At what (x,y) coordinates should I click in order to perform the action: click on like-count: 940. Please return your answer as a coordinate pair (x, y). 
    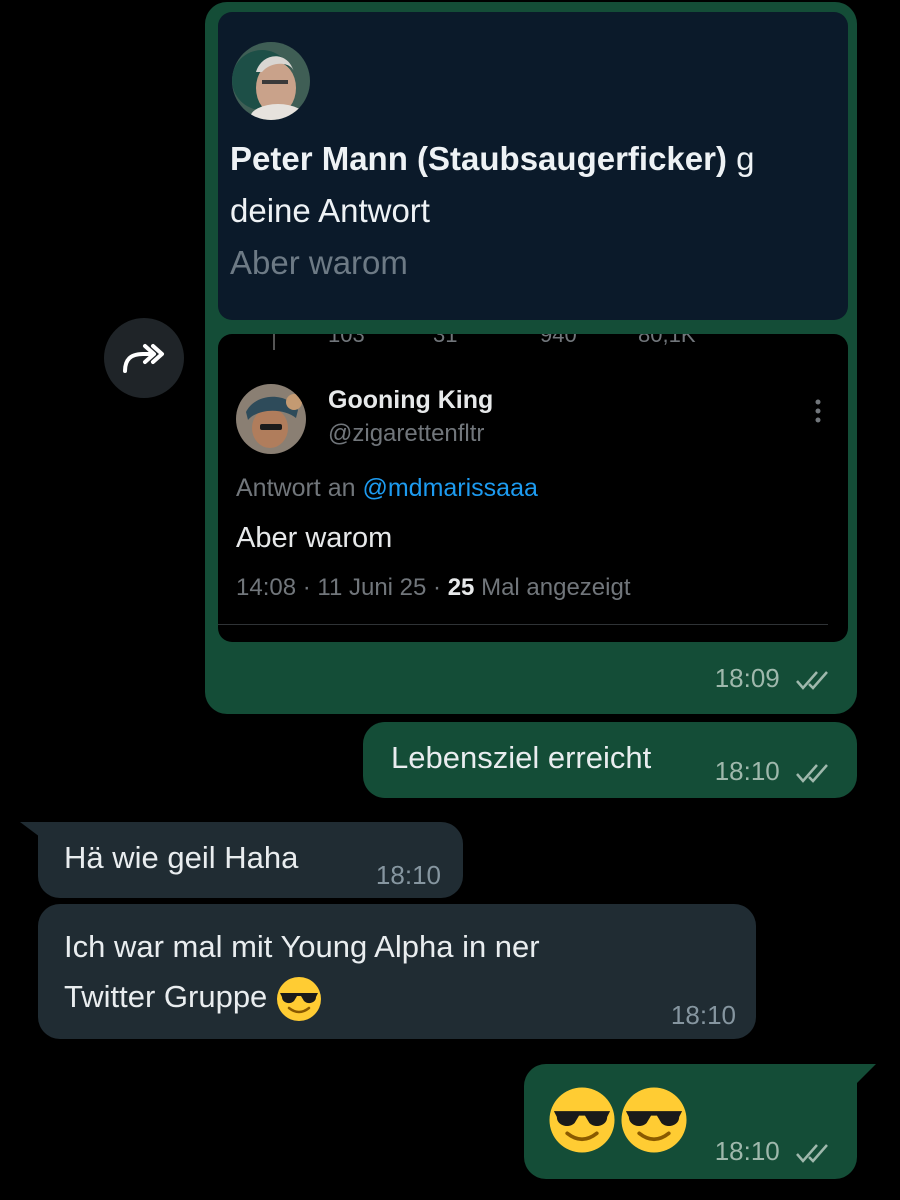
    Looking at the image, I should click on (558, 340).